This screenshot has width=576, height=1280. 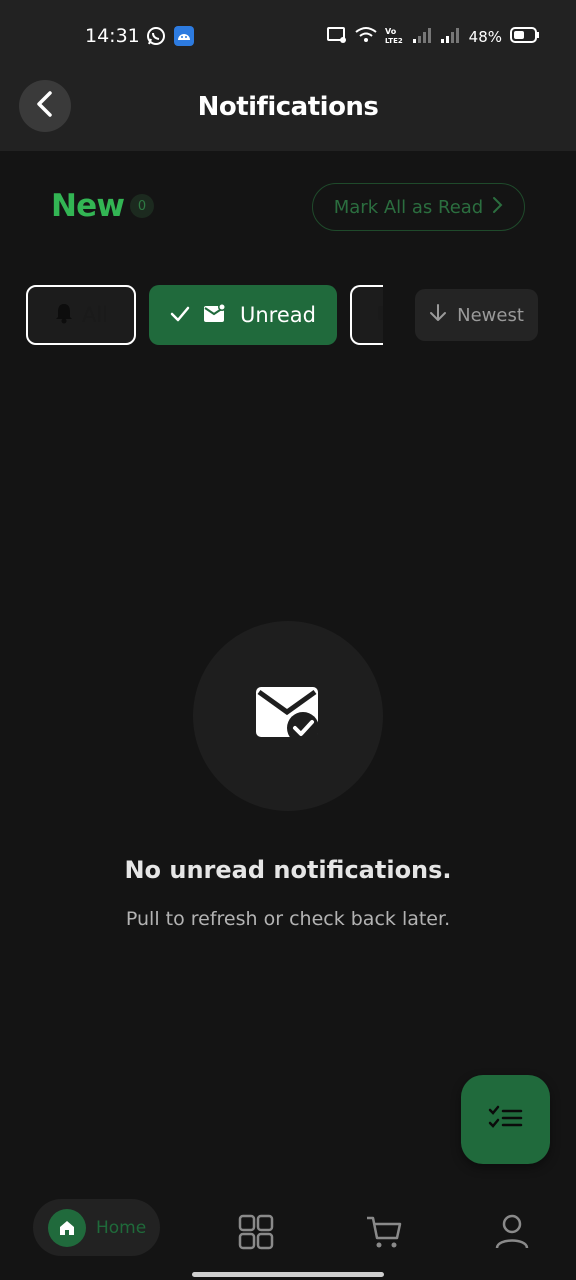 I want to click on android-icon, so click(x=184, y=38).